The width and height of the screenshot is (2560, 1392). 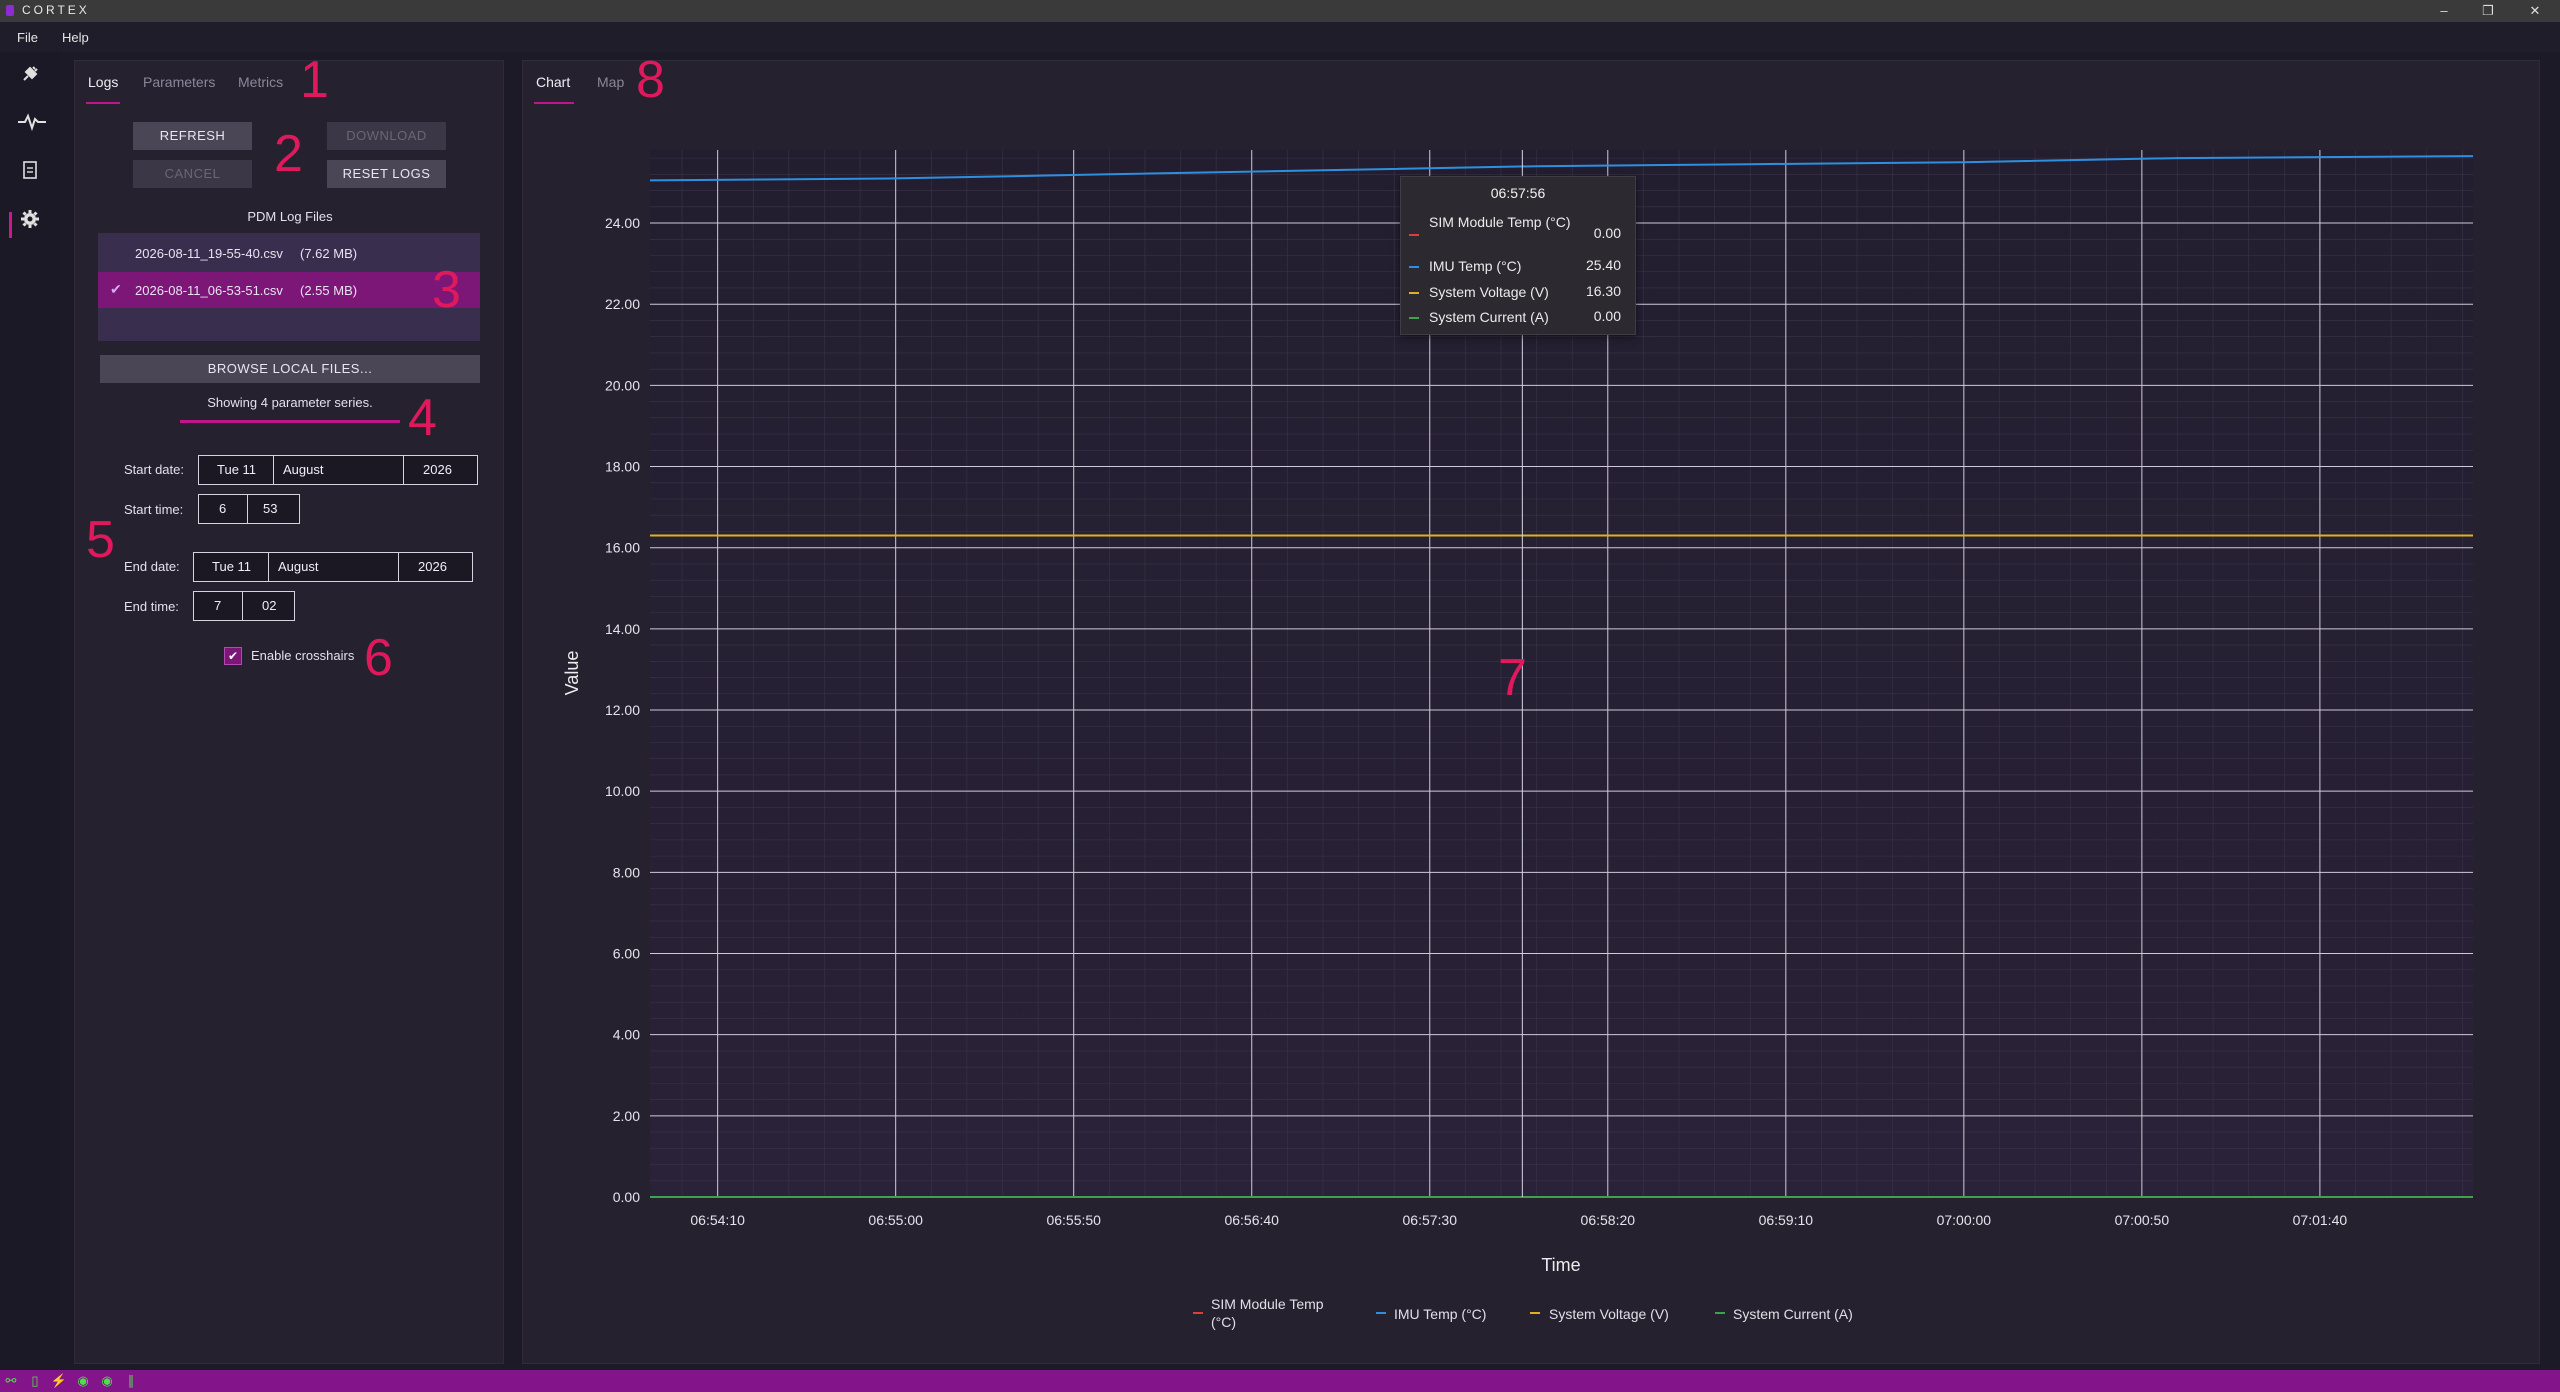 What do you see at coordinates (622, 223) in the screenshot?
I see `y-tick-label: 24.00` at bounding box center [622, 223].